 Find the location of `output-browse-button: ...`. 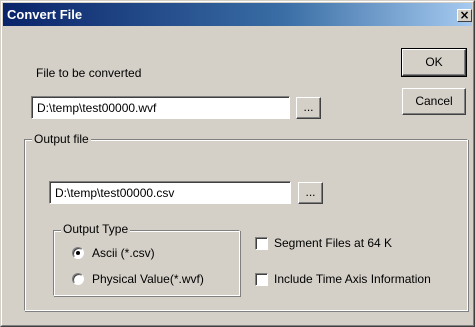

output-browse-button: ... is located at coordinates (310, 193).